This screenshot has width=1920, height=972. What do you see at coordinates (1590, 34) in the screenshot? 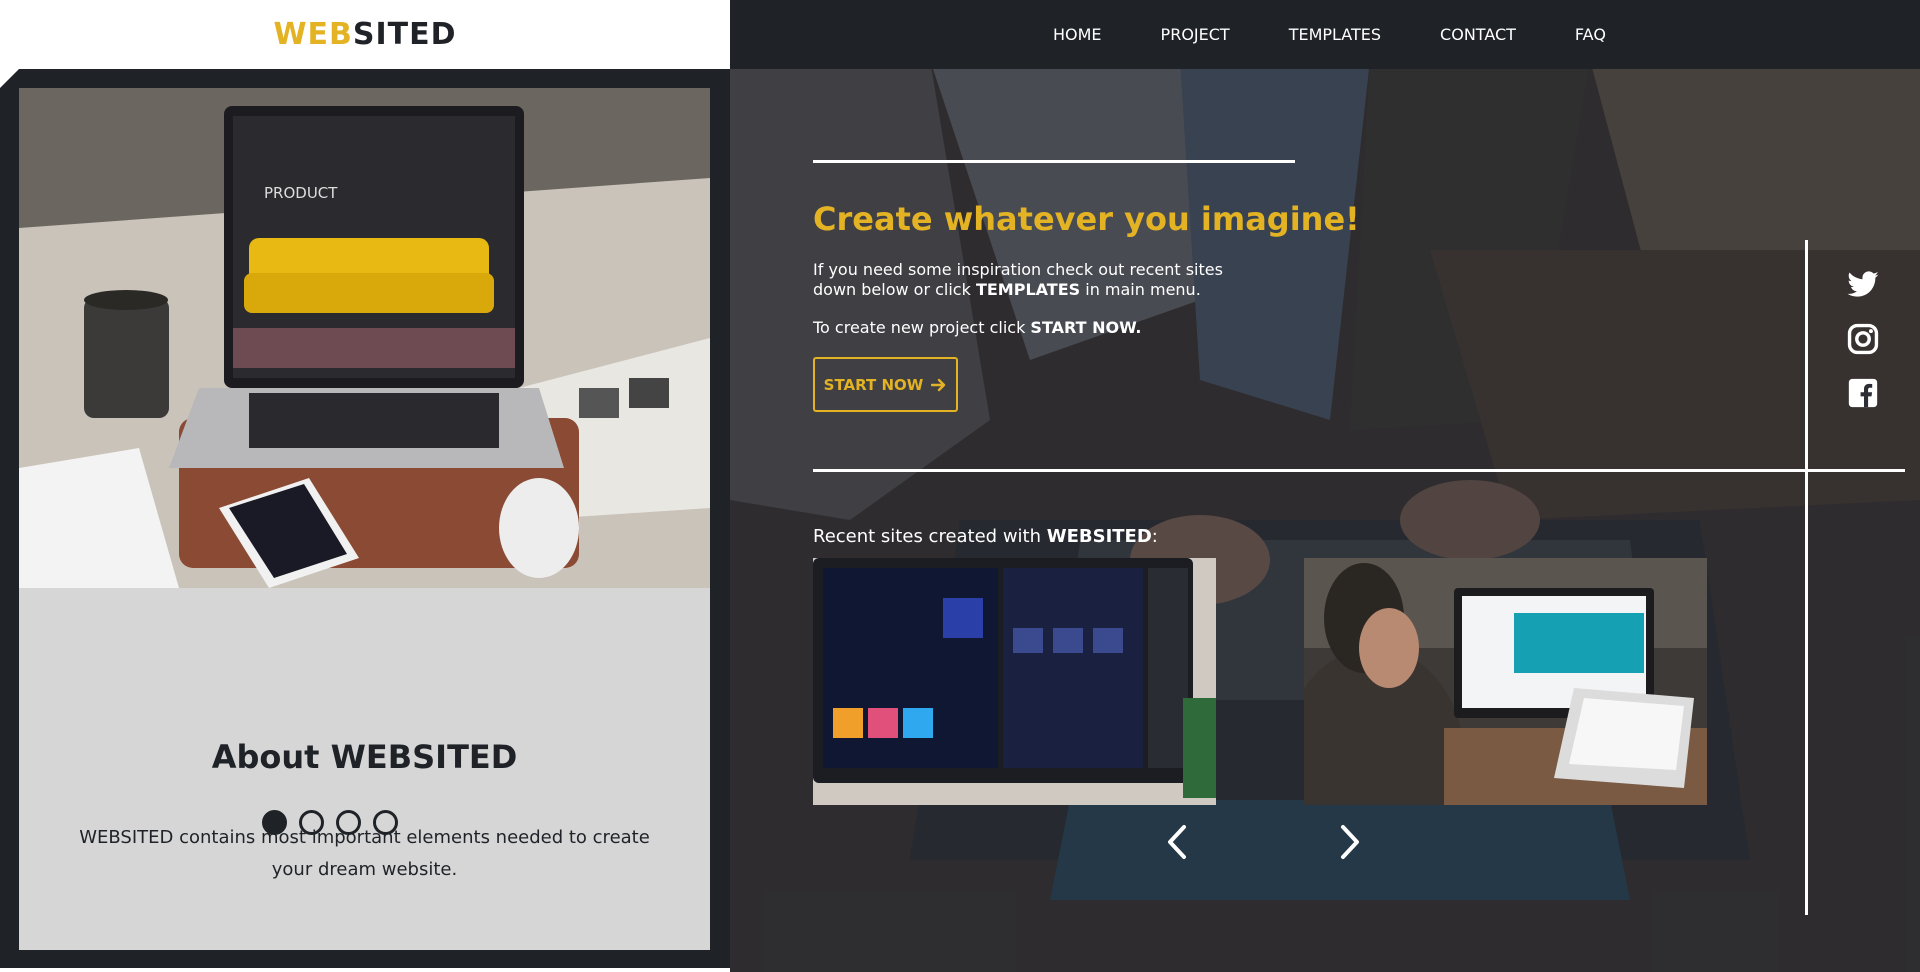
I see `nav-faq: FAQ` at bounding box center [1590, 34].